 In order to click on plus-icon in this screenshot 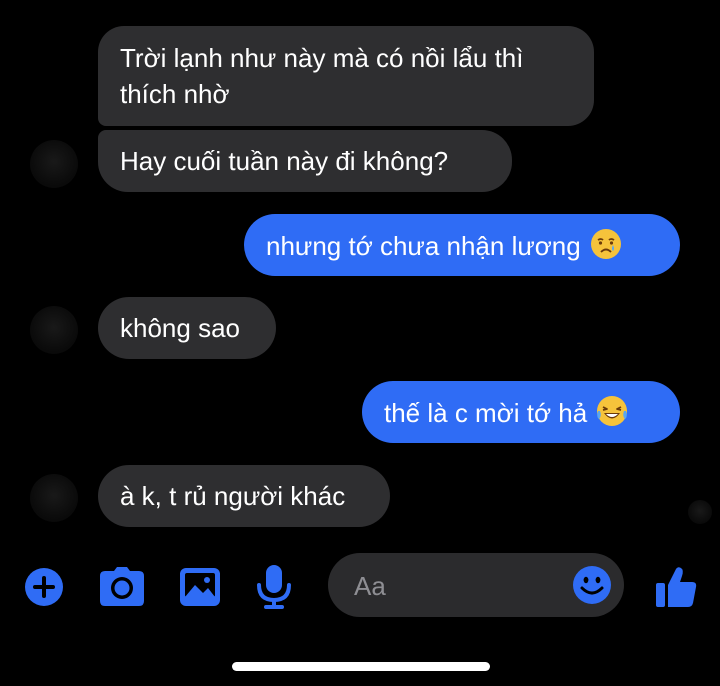, I will do `click(44, 587)`.